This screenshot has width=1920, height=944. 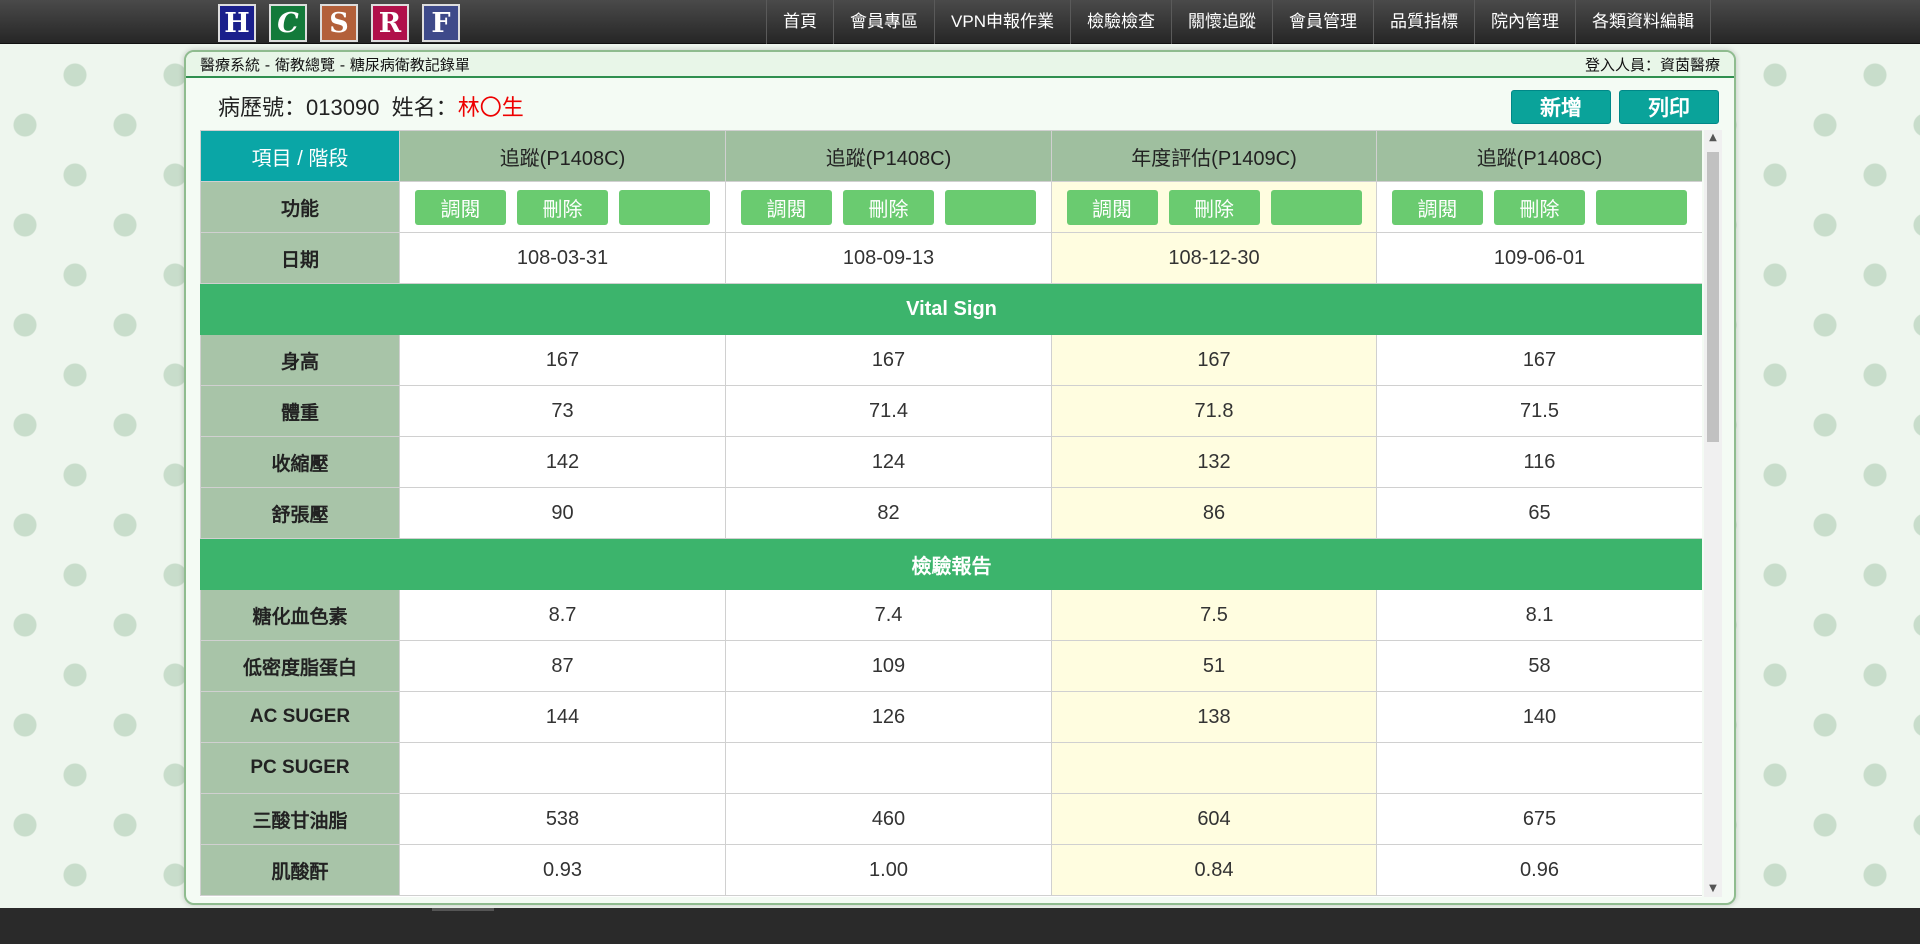 What do you see at coordinates (1214, 819) in the screenshot?
I see `value-cell: 604` at bounding box center [1214, 819].